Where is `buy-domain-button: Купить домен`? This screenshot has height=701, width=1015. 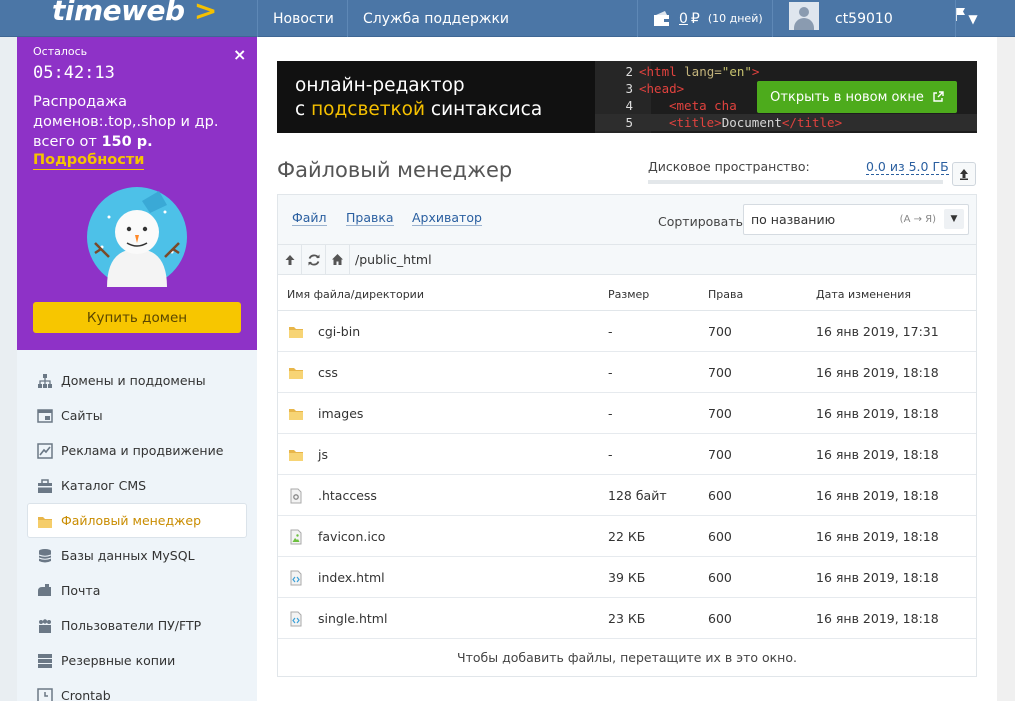
buy-domain-button: Купить домен is located at coordinates (137, 317).